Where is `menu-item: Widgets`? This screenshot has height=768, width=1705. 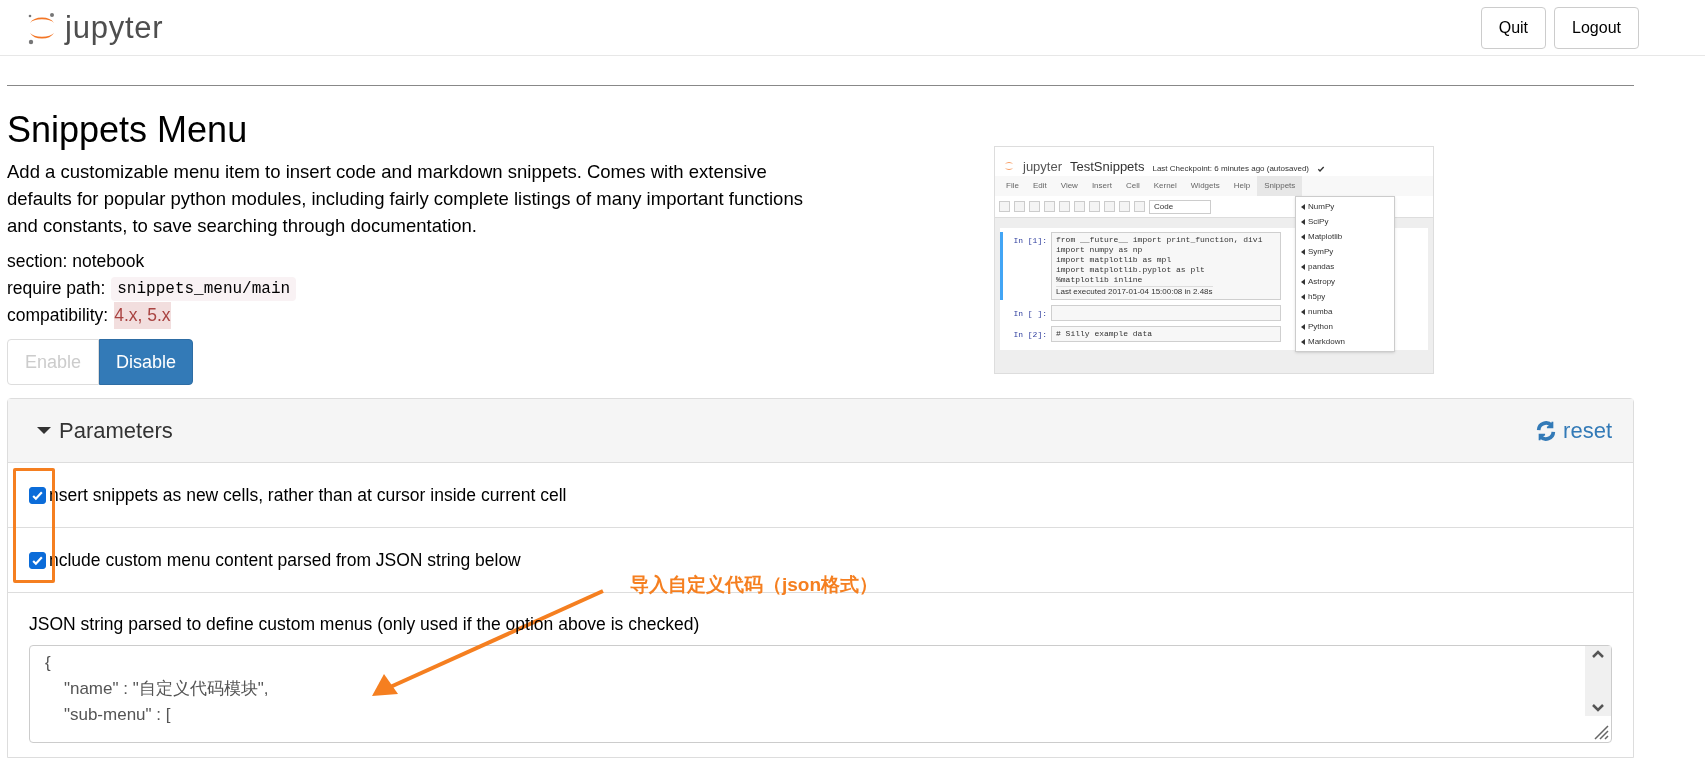 menu-item: Widgets is located at coordinates (1205, 186).